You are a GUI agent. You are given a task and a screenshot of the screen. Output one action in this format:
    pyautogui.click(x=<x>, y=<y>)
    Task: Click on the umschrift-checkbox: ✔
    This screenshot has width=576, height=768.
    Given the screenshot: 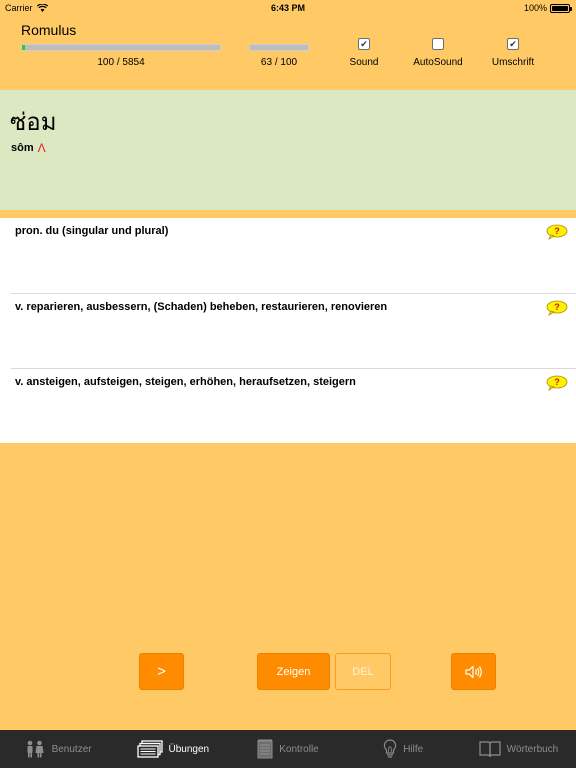 What is the action you would take?
    pyautogui.click(x=513, y=44)
    